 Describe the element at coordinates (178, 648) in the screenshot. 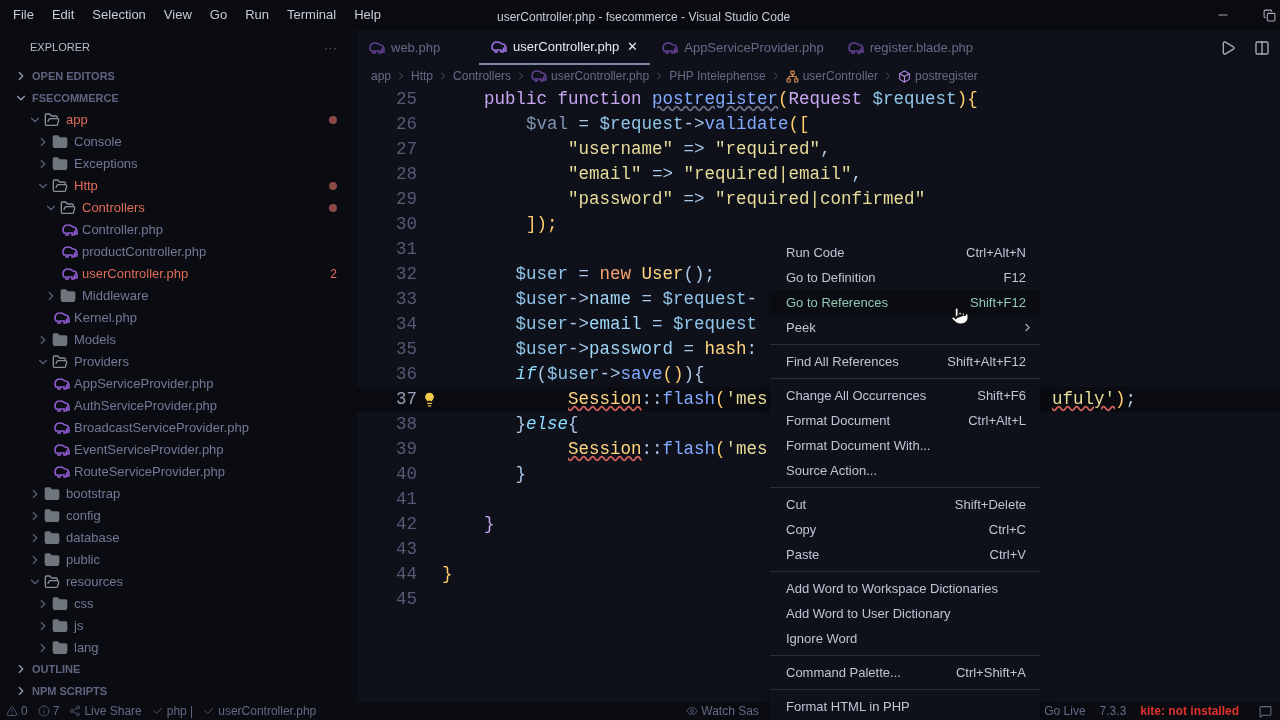

I see `tree-folder: lang` at that location.